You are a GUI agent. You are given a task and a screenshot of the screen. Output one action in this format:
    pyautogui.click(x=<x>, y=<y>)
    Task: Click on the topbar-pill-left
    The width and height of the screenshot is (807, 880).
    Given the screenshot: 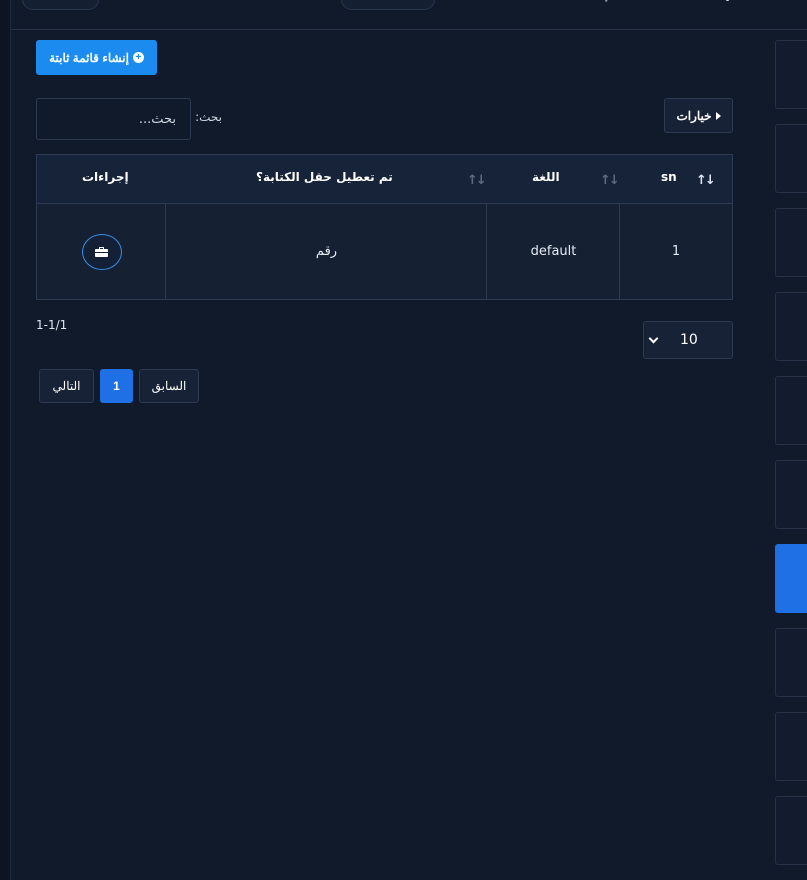 What is the action you would take?
    pyautogui.click(x=60, y=5)
    